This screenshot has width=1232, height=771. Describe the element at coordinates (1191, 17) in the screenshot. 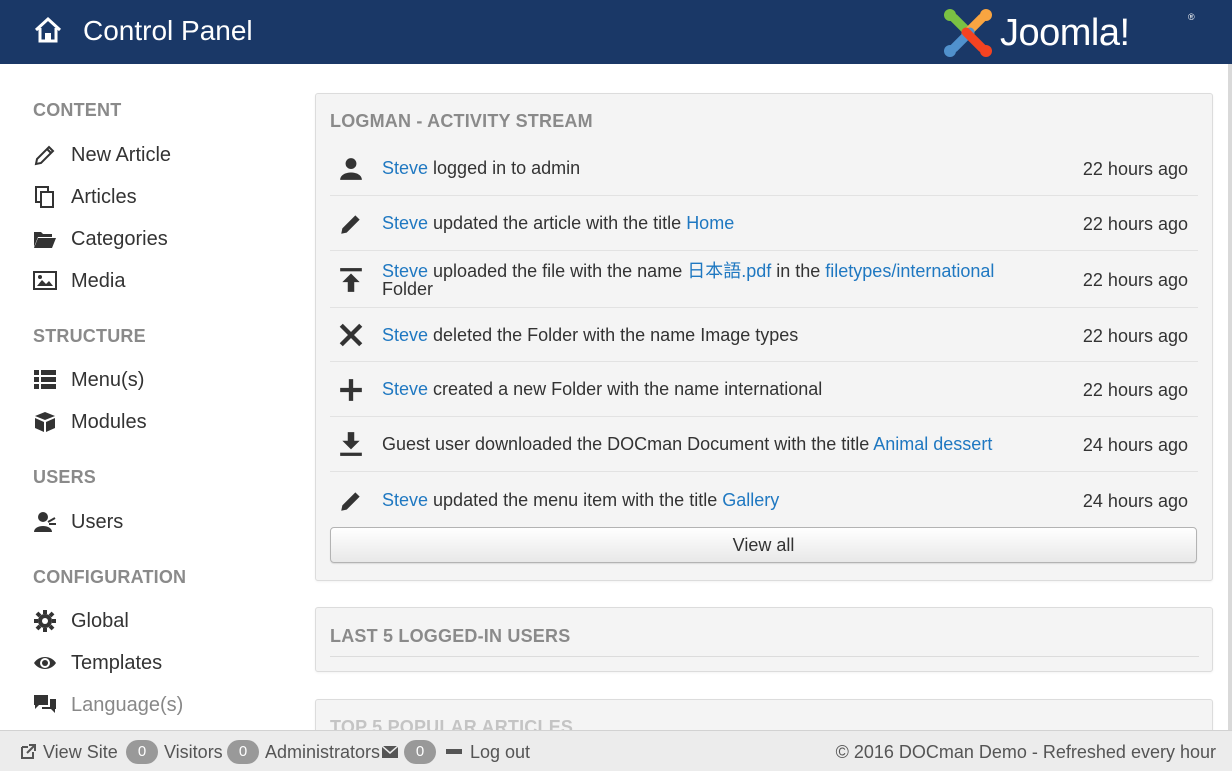

I see `logo-registered-mark: ®` at that location.